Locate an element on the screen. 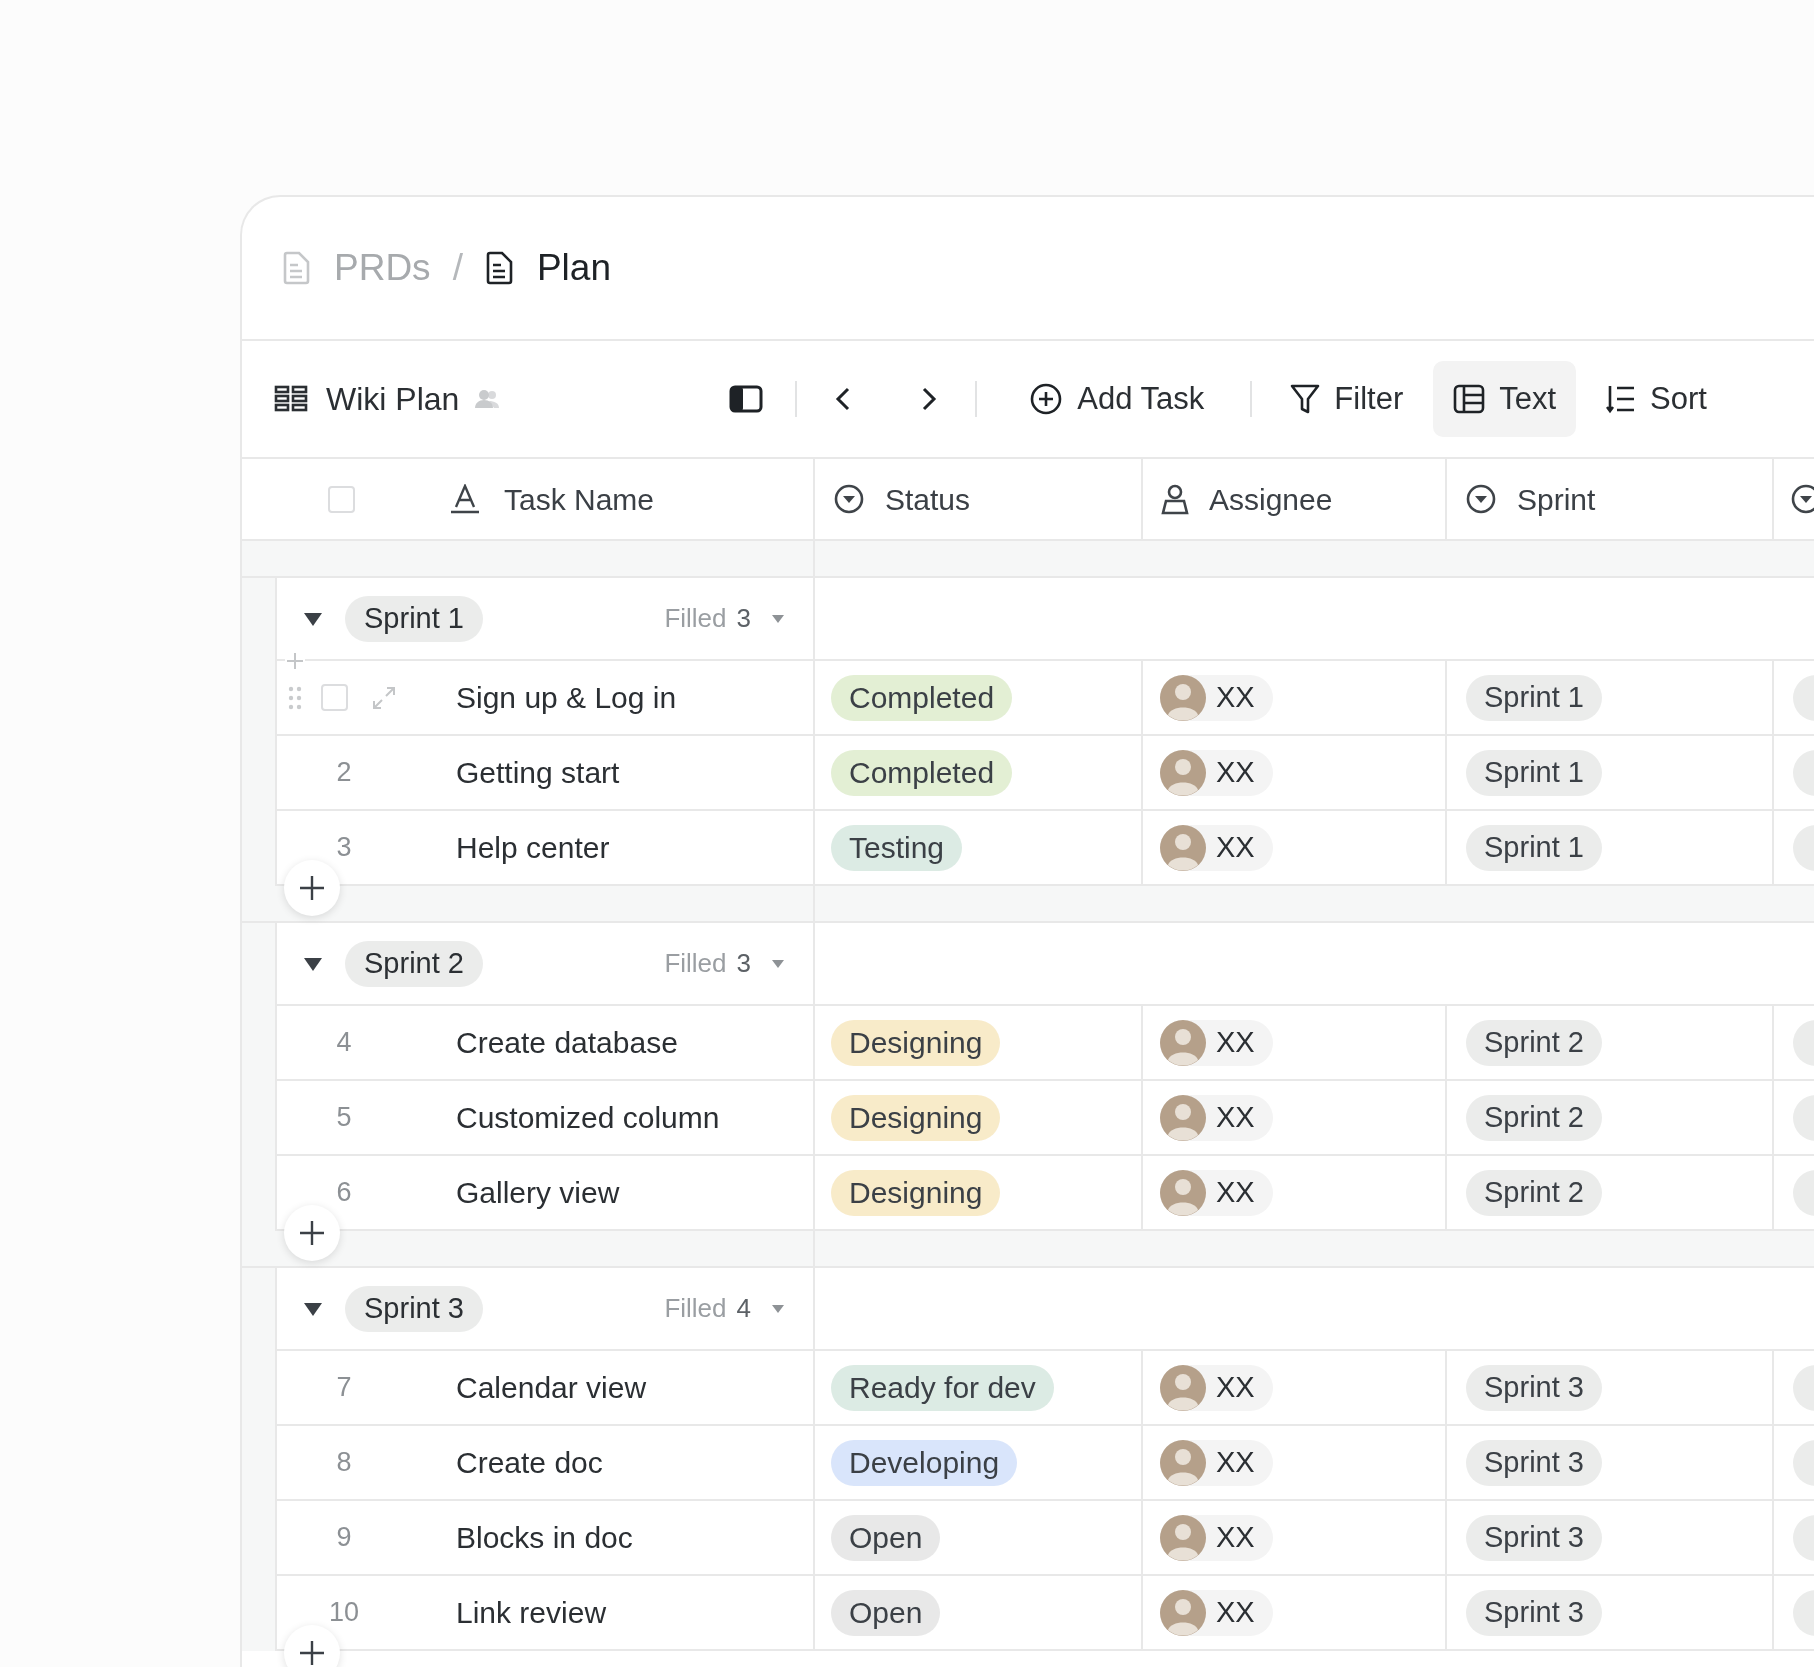  toolbar-button: Sort is located at coordinates (1656, 399).